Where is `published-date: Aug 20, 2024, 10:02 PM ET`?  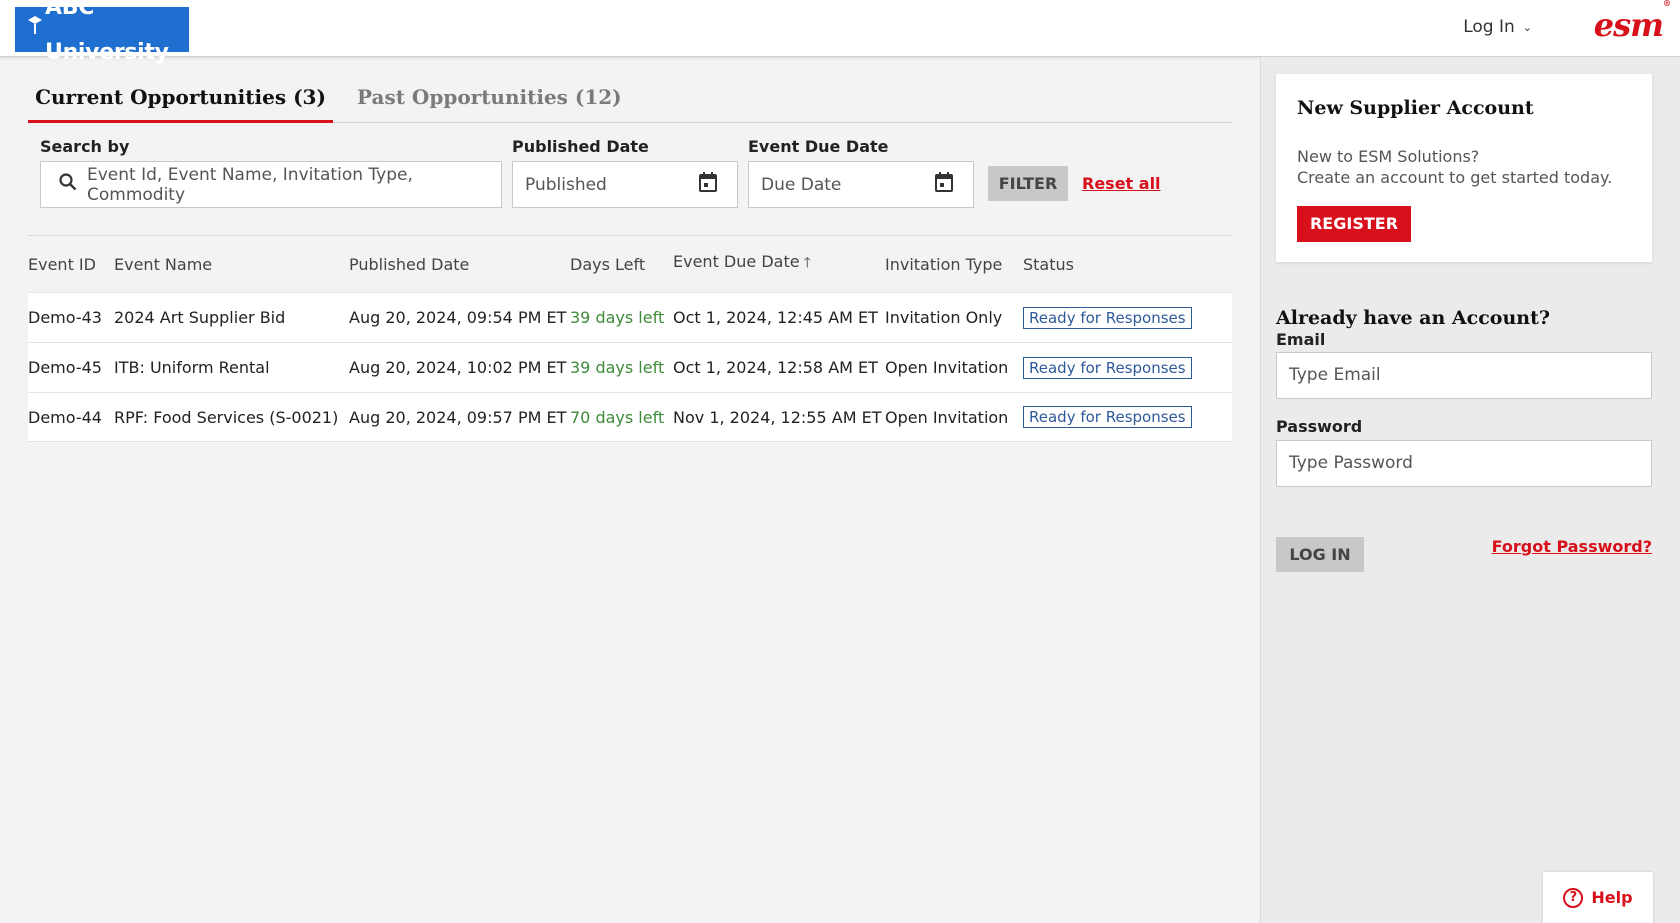
published-date: Aug 20, 2024, 10:02 PM ET is located at coordinates (458, 367).